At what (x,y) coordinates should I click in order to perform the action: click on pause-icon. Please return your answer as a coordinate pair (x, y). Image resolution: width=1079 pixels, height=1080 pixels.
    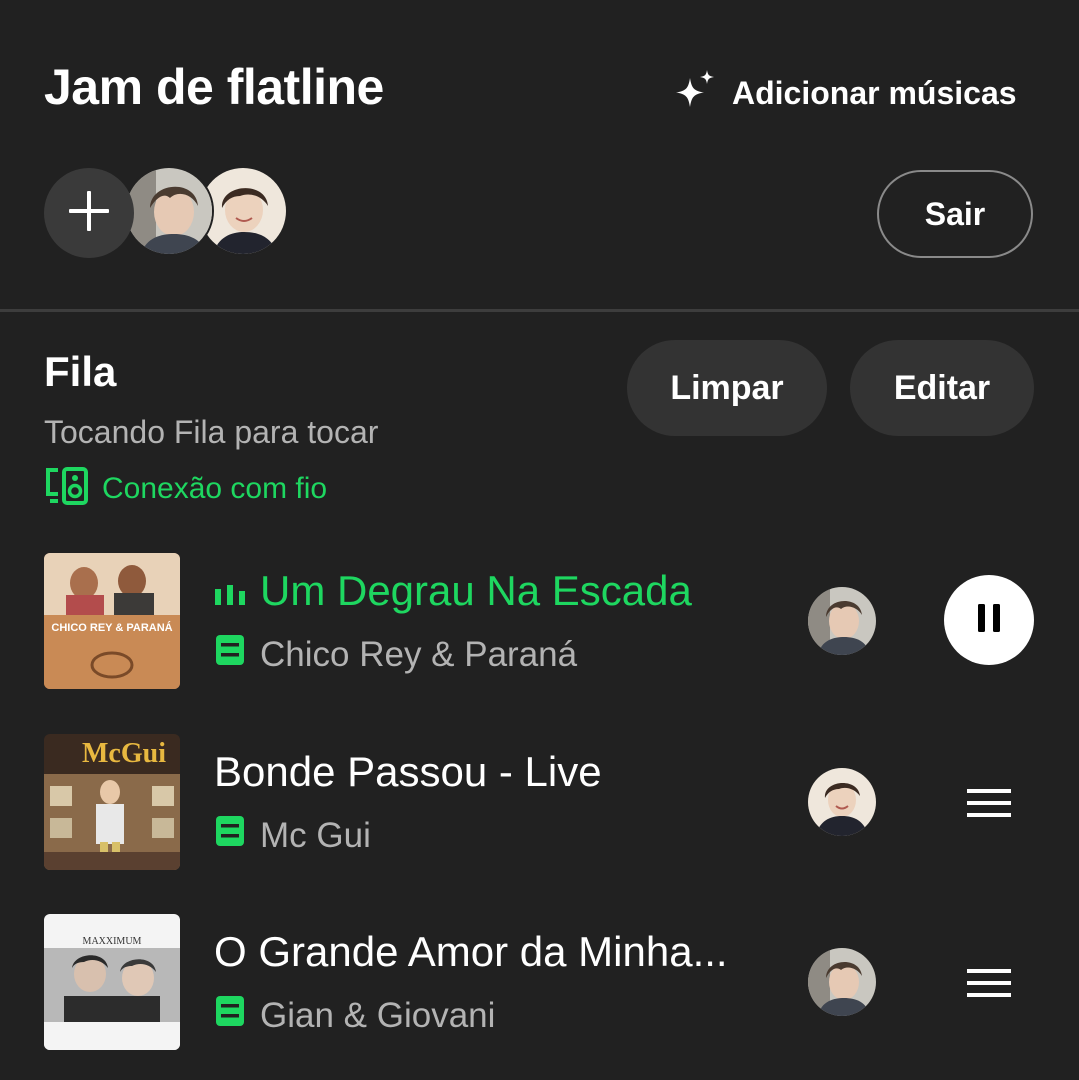
    Looking at the image, I should click on (989, 620).